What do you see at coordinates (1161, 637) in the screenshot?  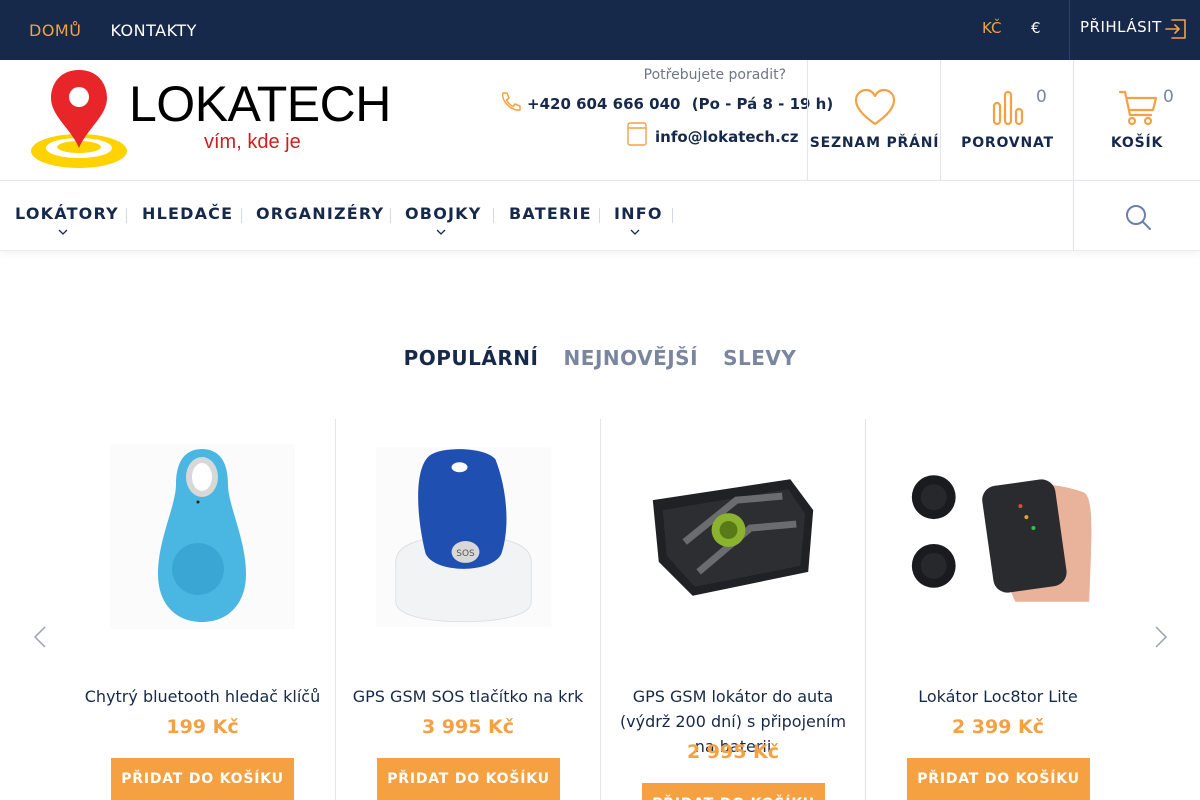 I see `carousel-next-icon` at bounding box center [1161, 637].